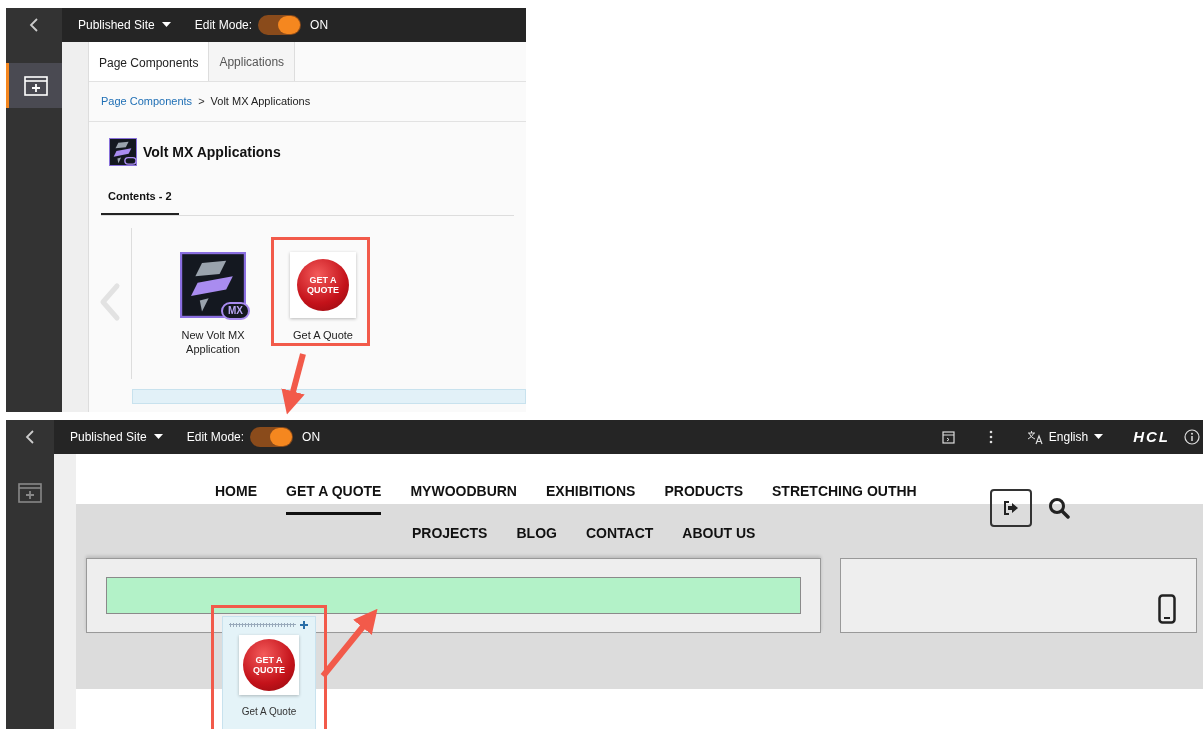 This screenshot has width=1203, height=729. I want to click on nav-link: EXHIBITIONS, so click(590, 498).